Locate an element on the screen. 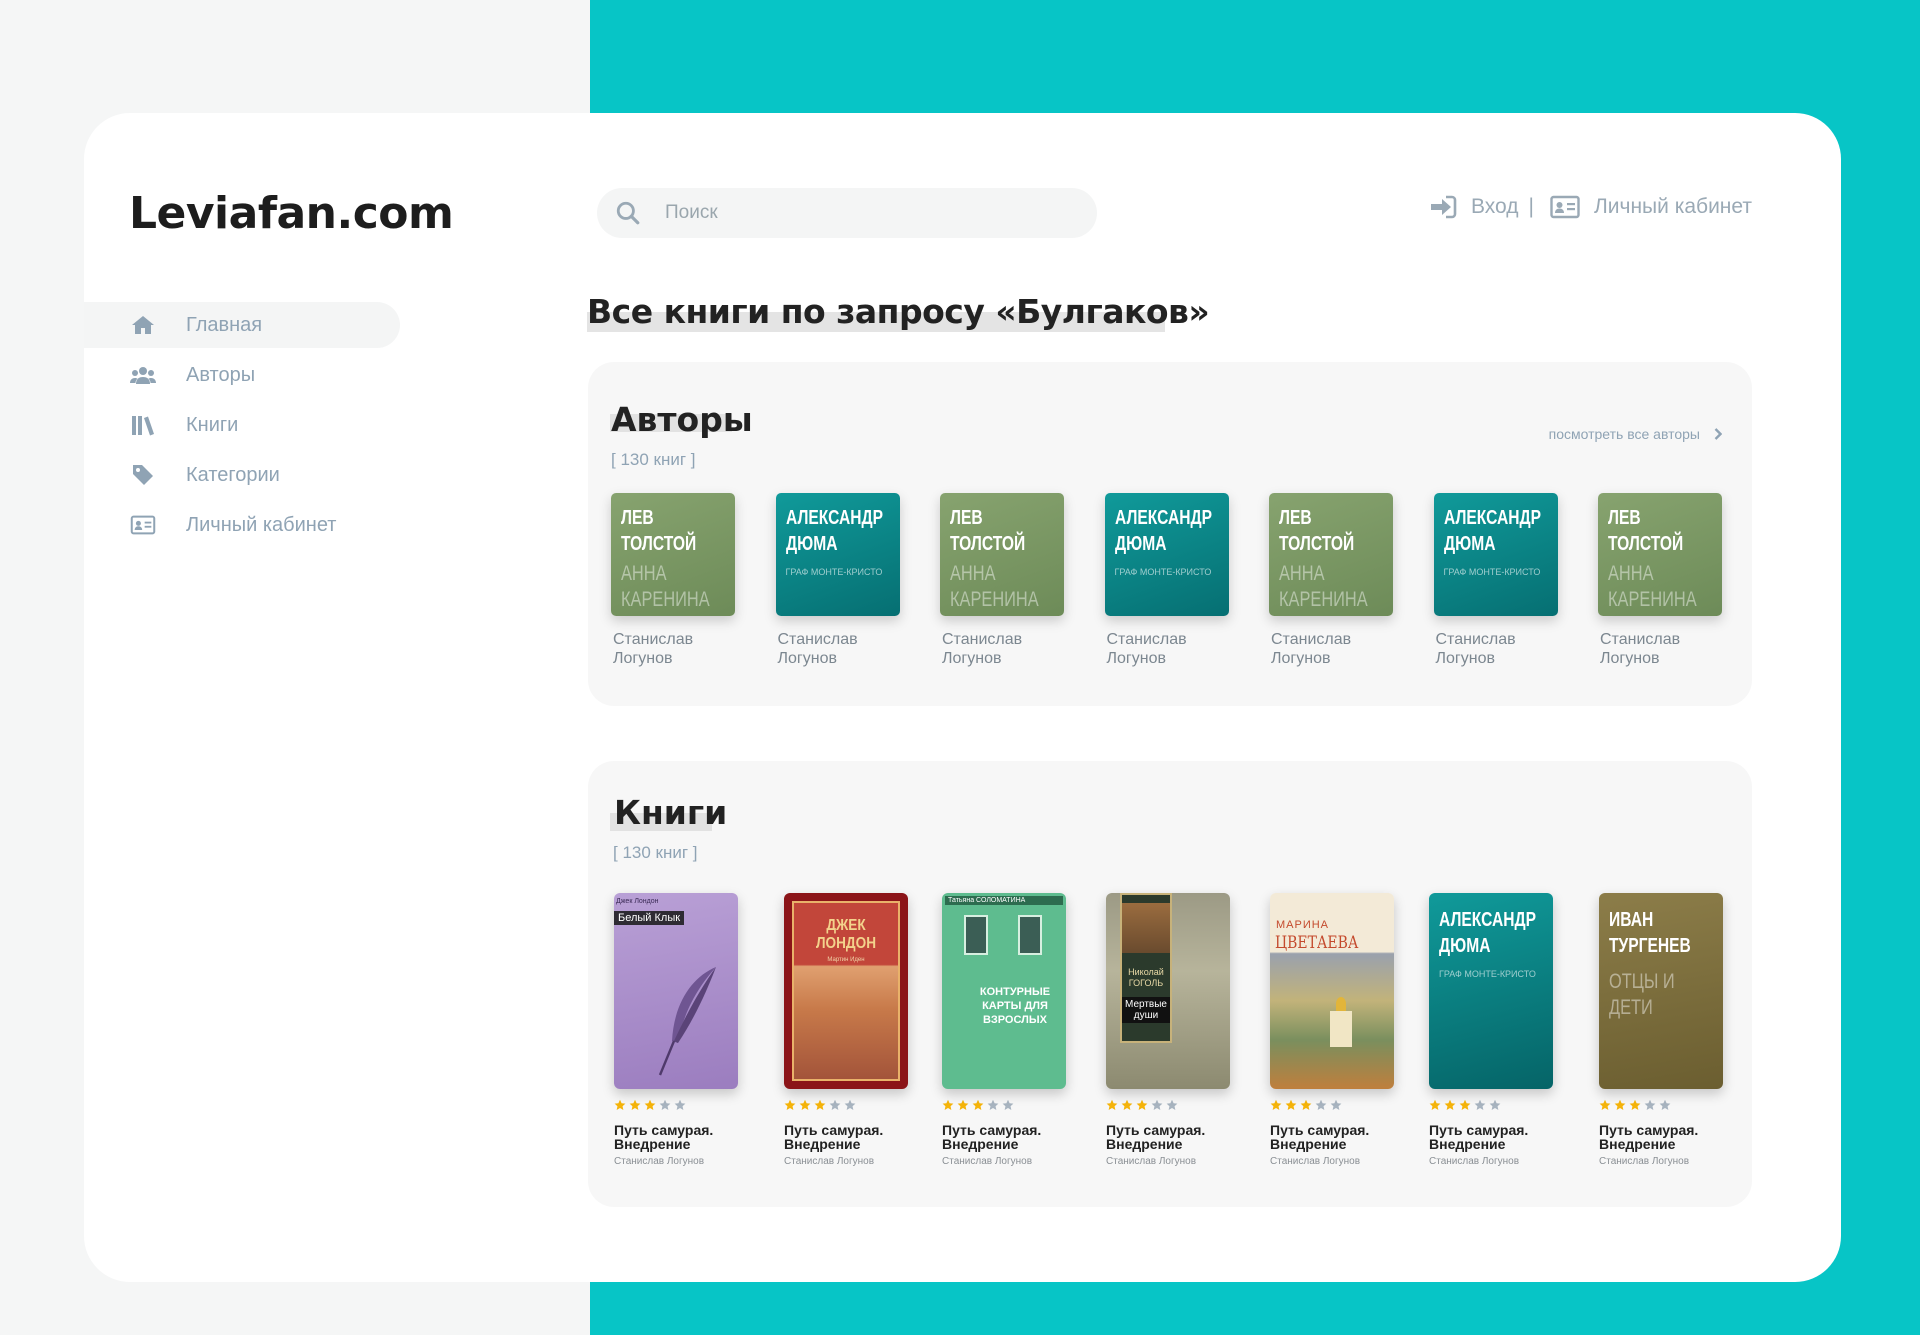  section-count: [ 130 книг ] is located at coordinates (655, 852).